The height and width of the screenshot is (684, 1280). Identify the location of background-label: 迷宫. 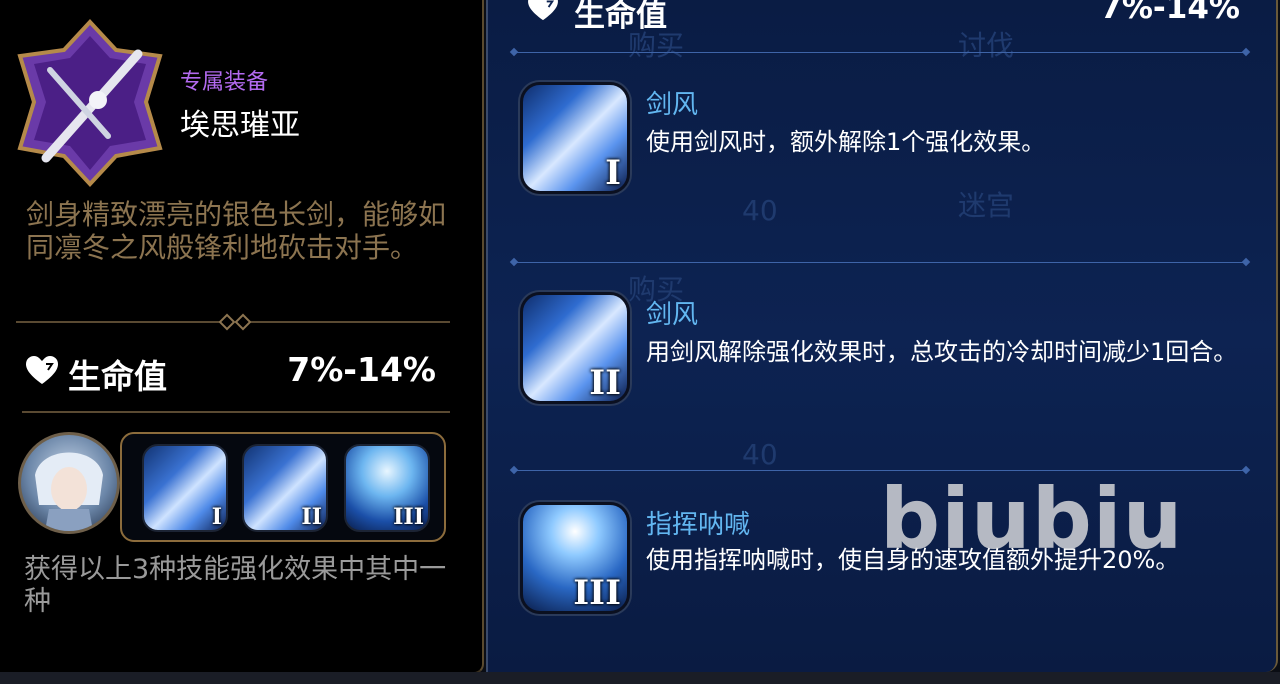
(986, 205).